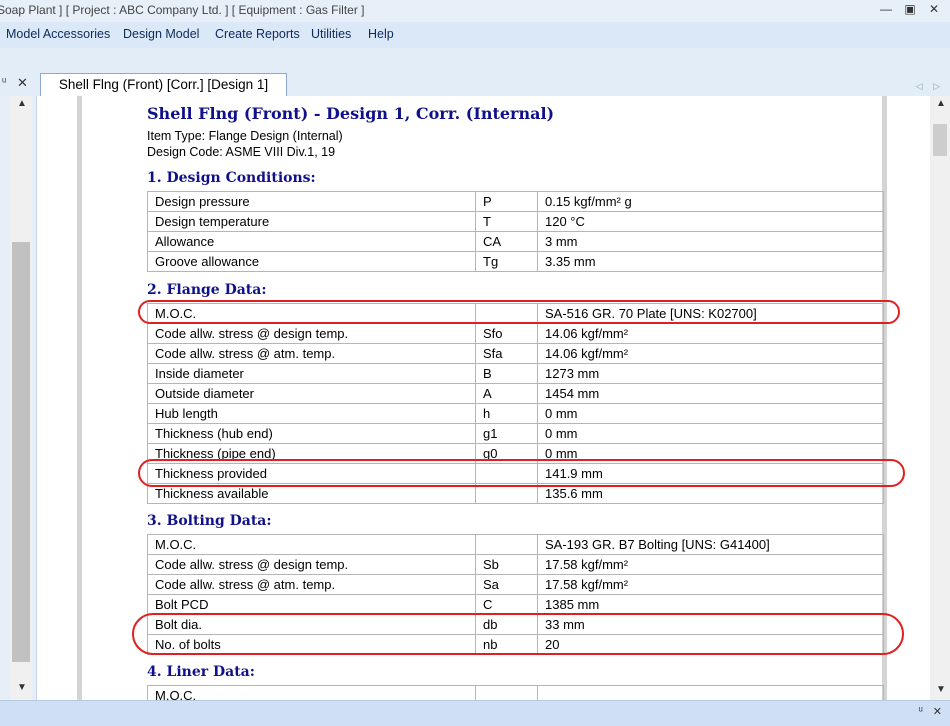 The width and height of the screenshot is (950, 726). Describe the element at coordinates (22, 83) in the screenshot. I see `panel-close-icon: ✕` at that location.